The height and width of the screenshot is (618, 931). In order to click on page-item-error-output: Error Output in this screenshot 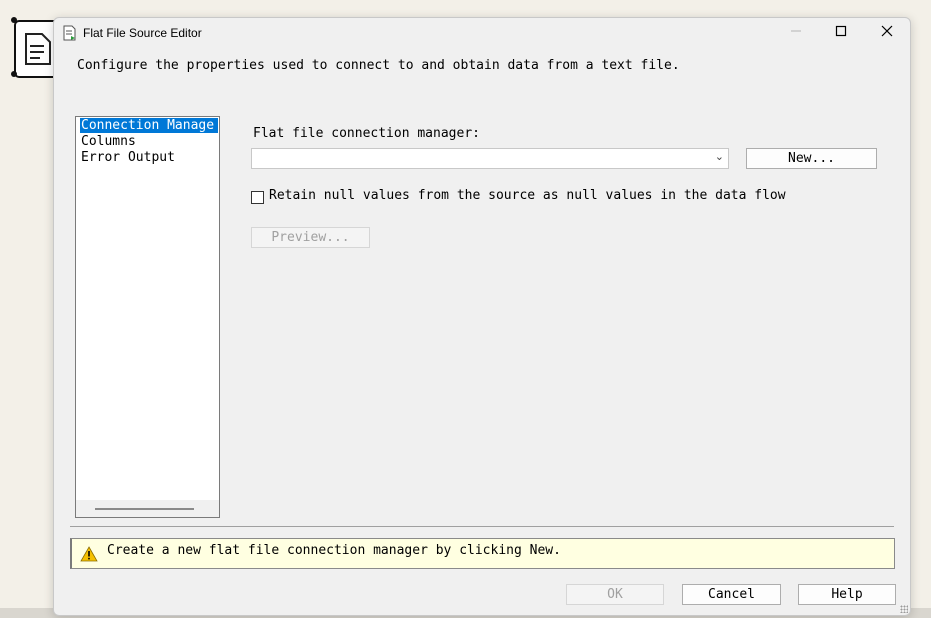, I will do `click(128, 157)`.